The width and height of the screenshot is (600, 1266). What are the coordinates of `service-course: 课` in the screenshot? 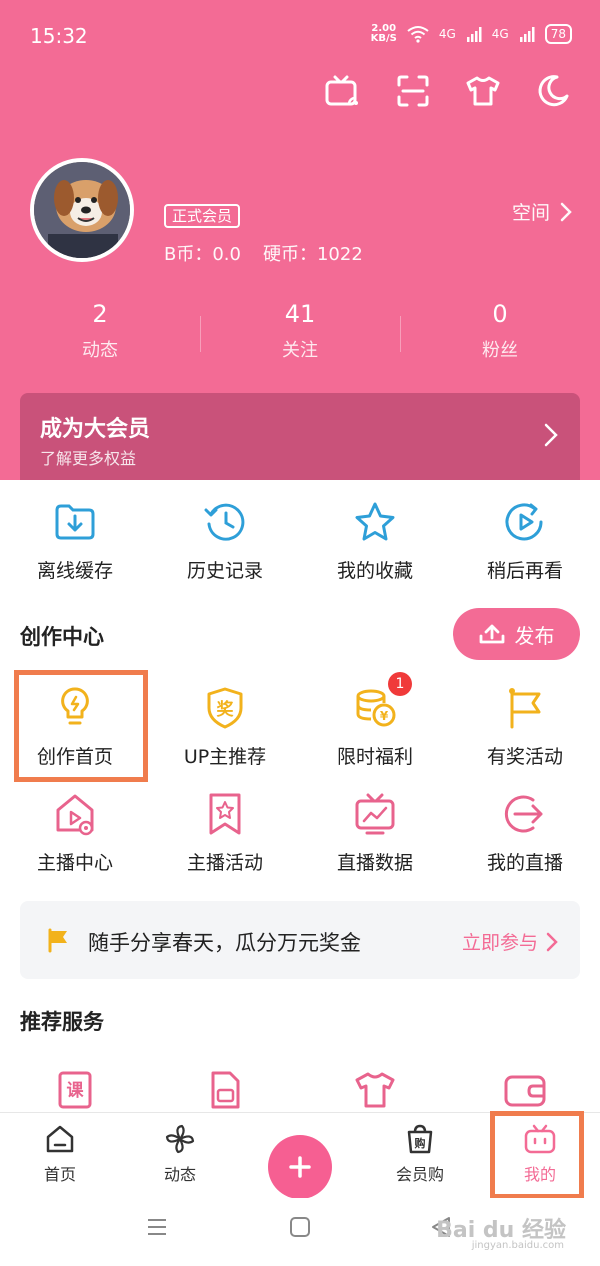 It's located at (75, 1093).